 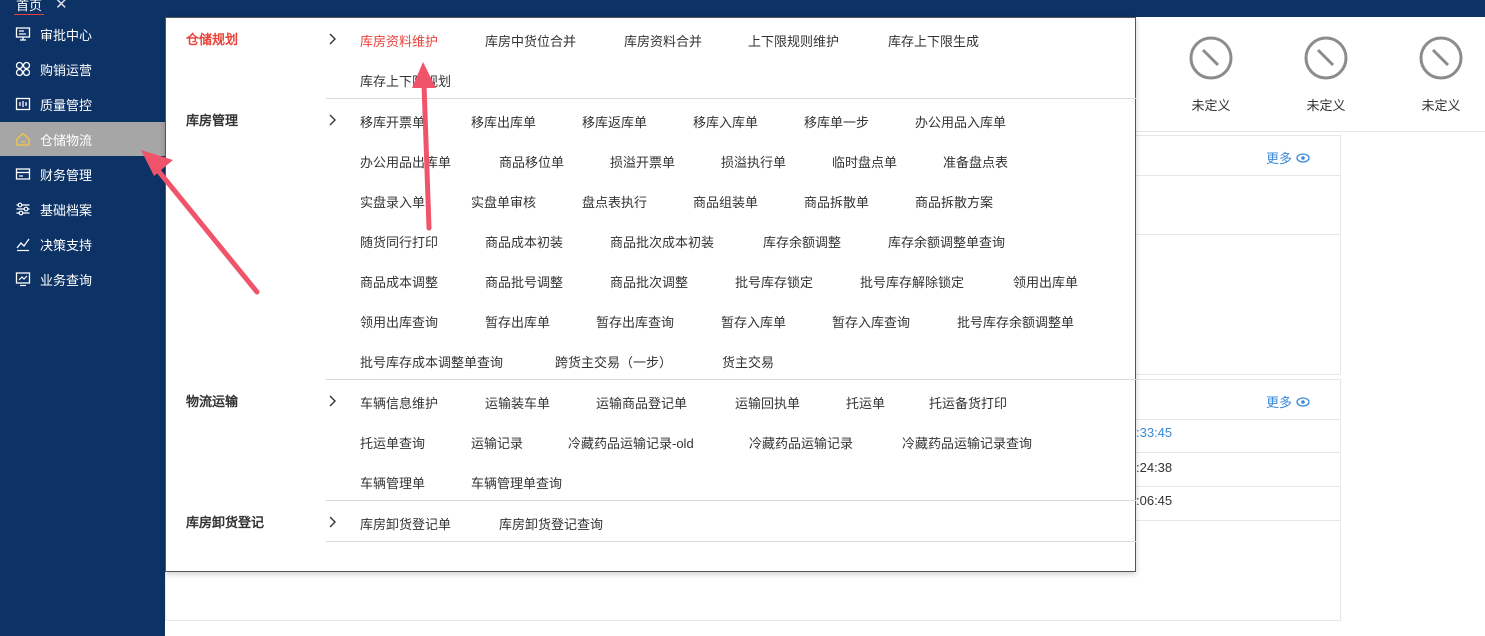 I want to click on menu-link: 冷藏药品运输记录查询, so click(x=967, y=442).